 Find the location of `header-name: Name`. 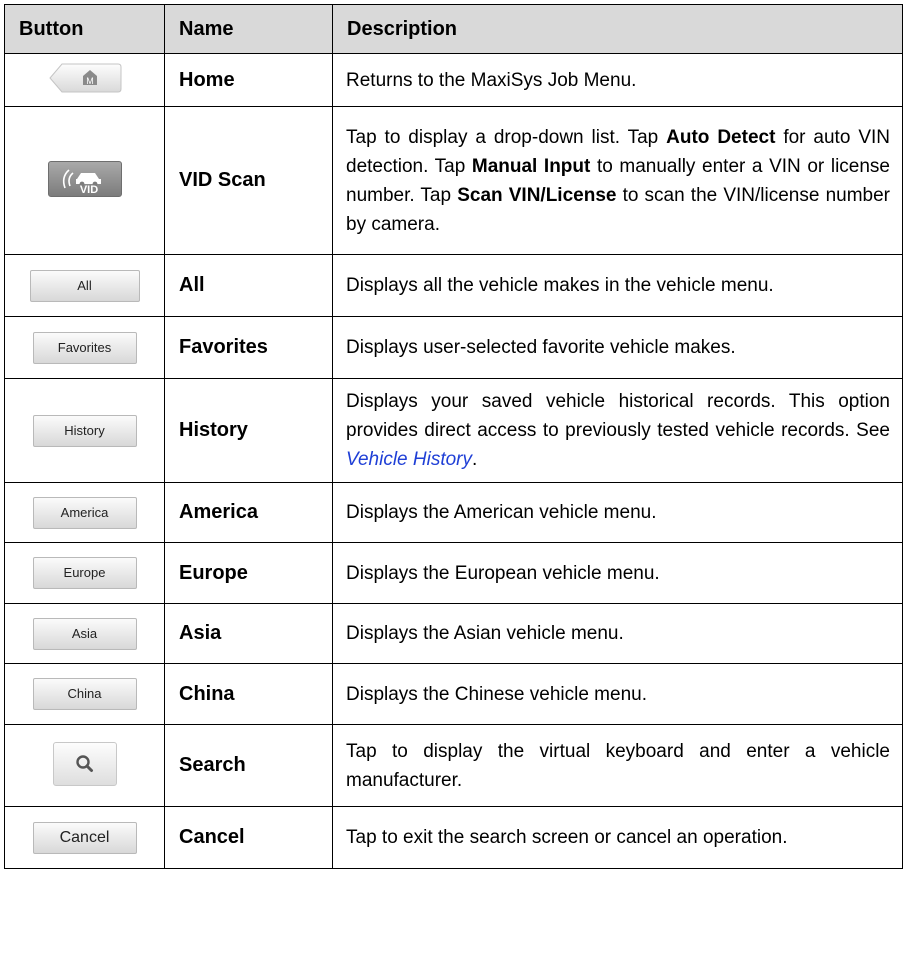

header-name: Name is located at coordinates (248, 29).